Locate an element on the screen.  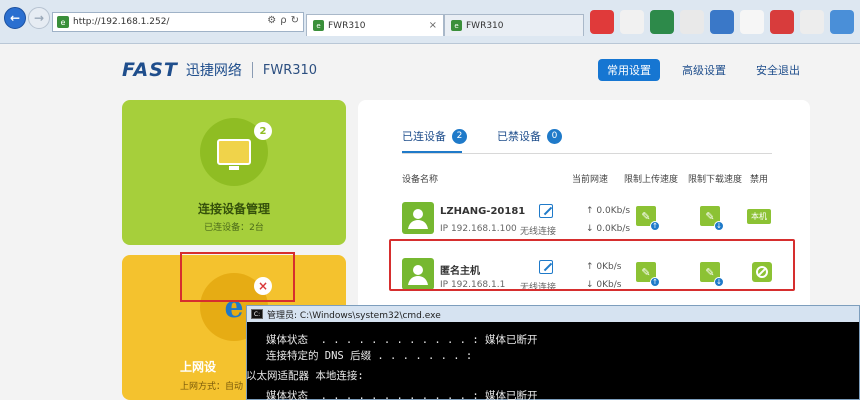
table-header: 设备名称 当前网速 限制上传速度 限制下载速度 禁用 is located at coordinates (588, 180).